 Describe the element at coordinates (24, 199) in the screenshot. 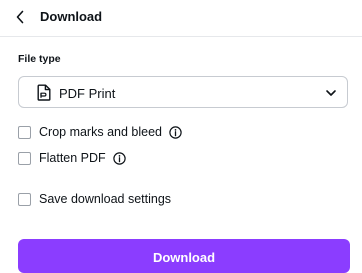

I see `save-settings-checkbox` at that location.